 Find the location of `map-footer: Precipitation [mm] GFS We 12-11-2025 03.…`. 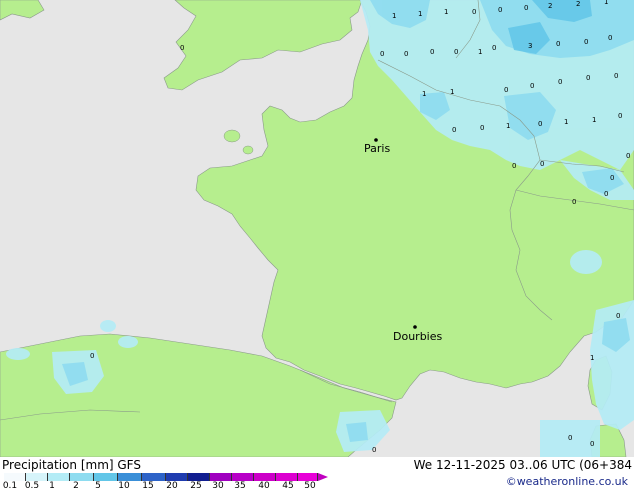

map-footer: Precipitation [mm] GFS We 12-11-2025 03.… is located at coordinates (317, 474).